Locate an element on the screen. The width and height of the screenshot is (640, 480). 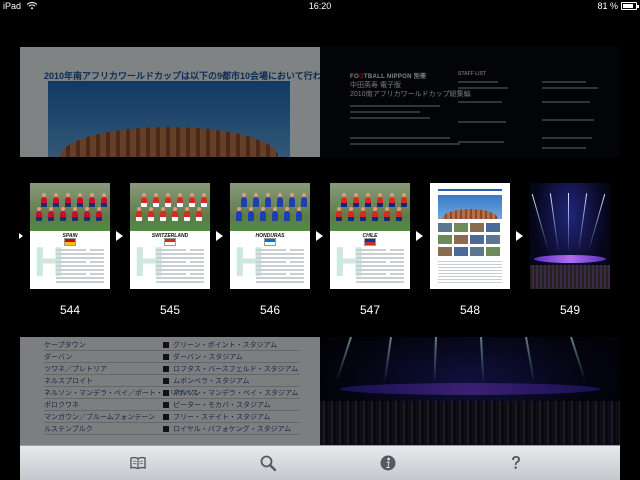
battery-icon is located at coordinates (630, 6).